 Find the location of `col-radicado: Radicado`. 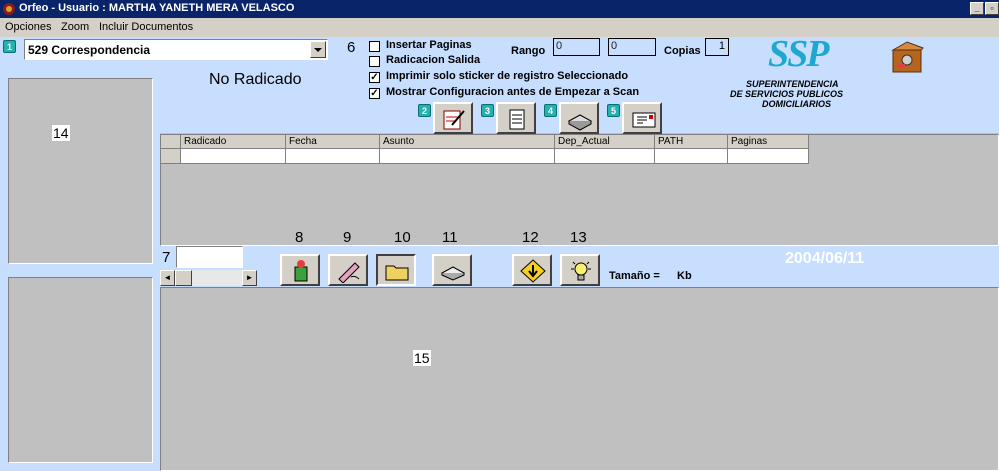

col-radicado: Radicado is located at coordinates (233, 142).